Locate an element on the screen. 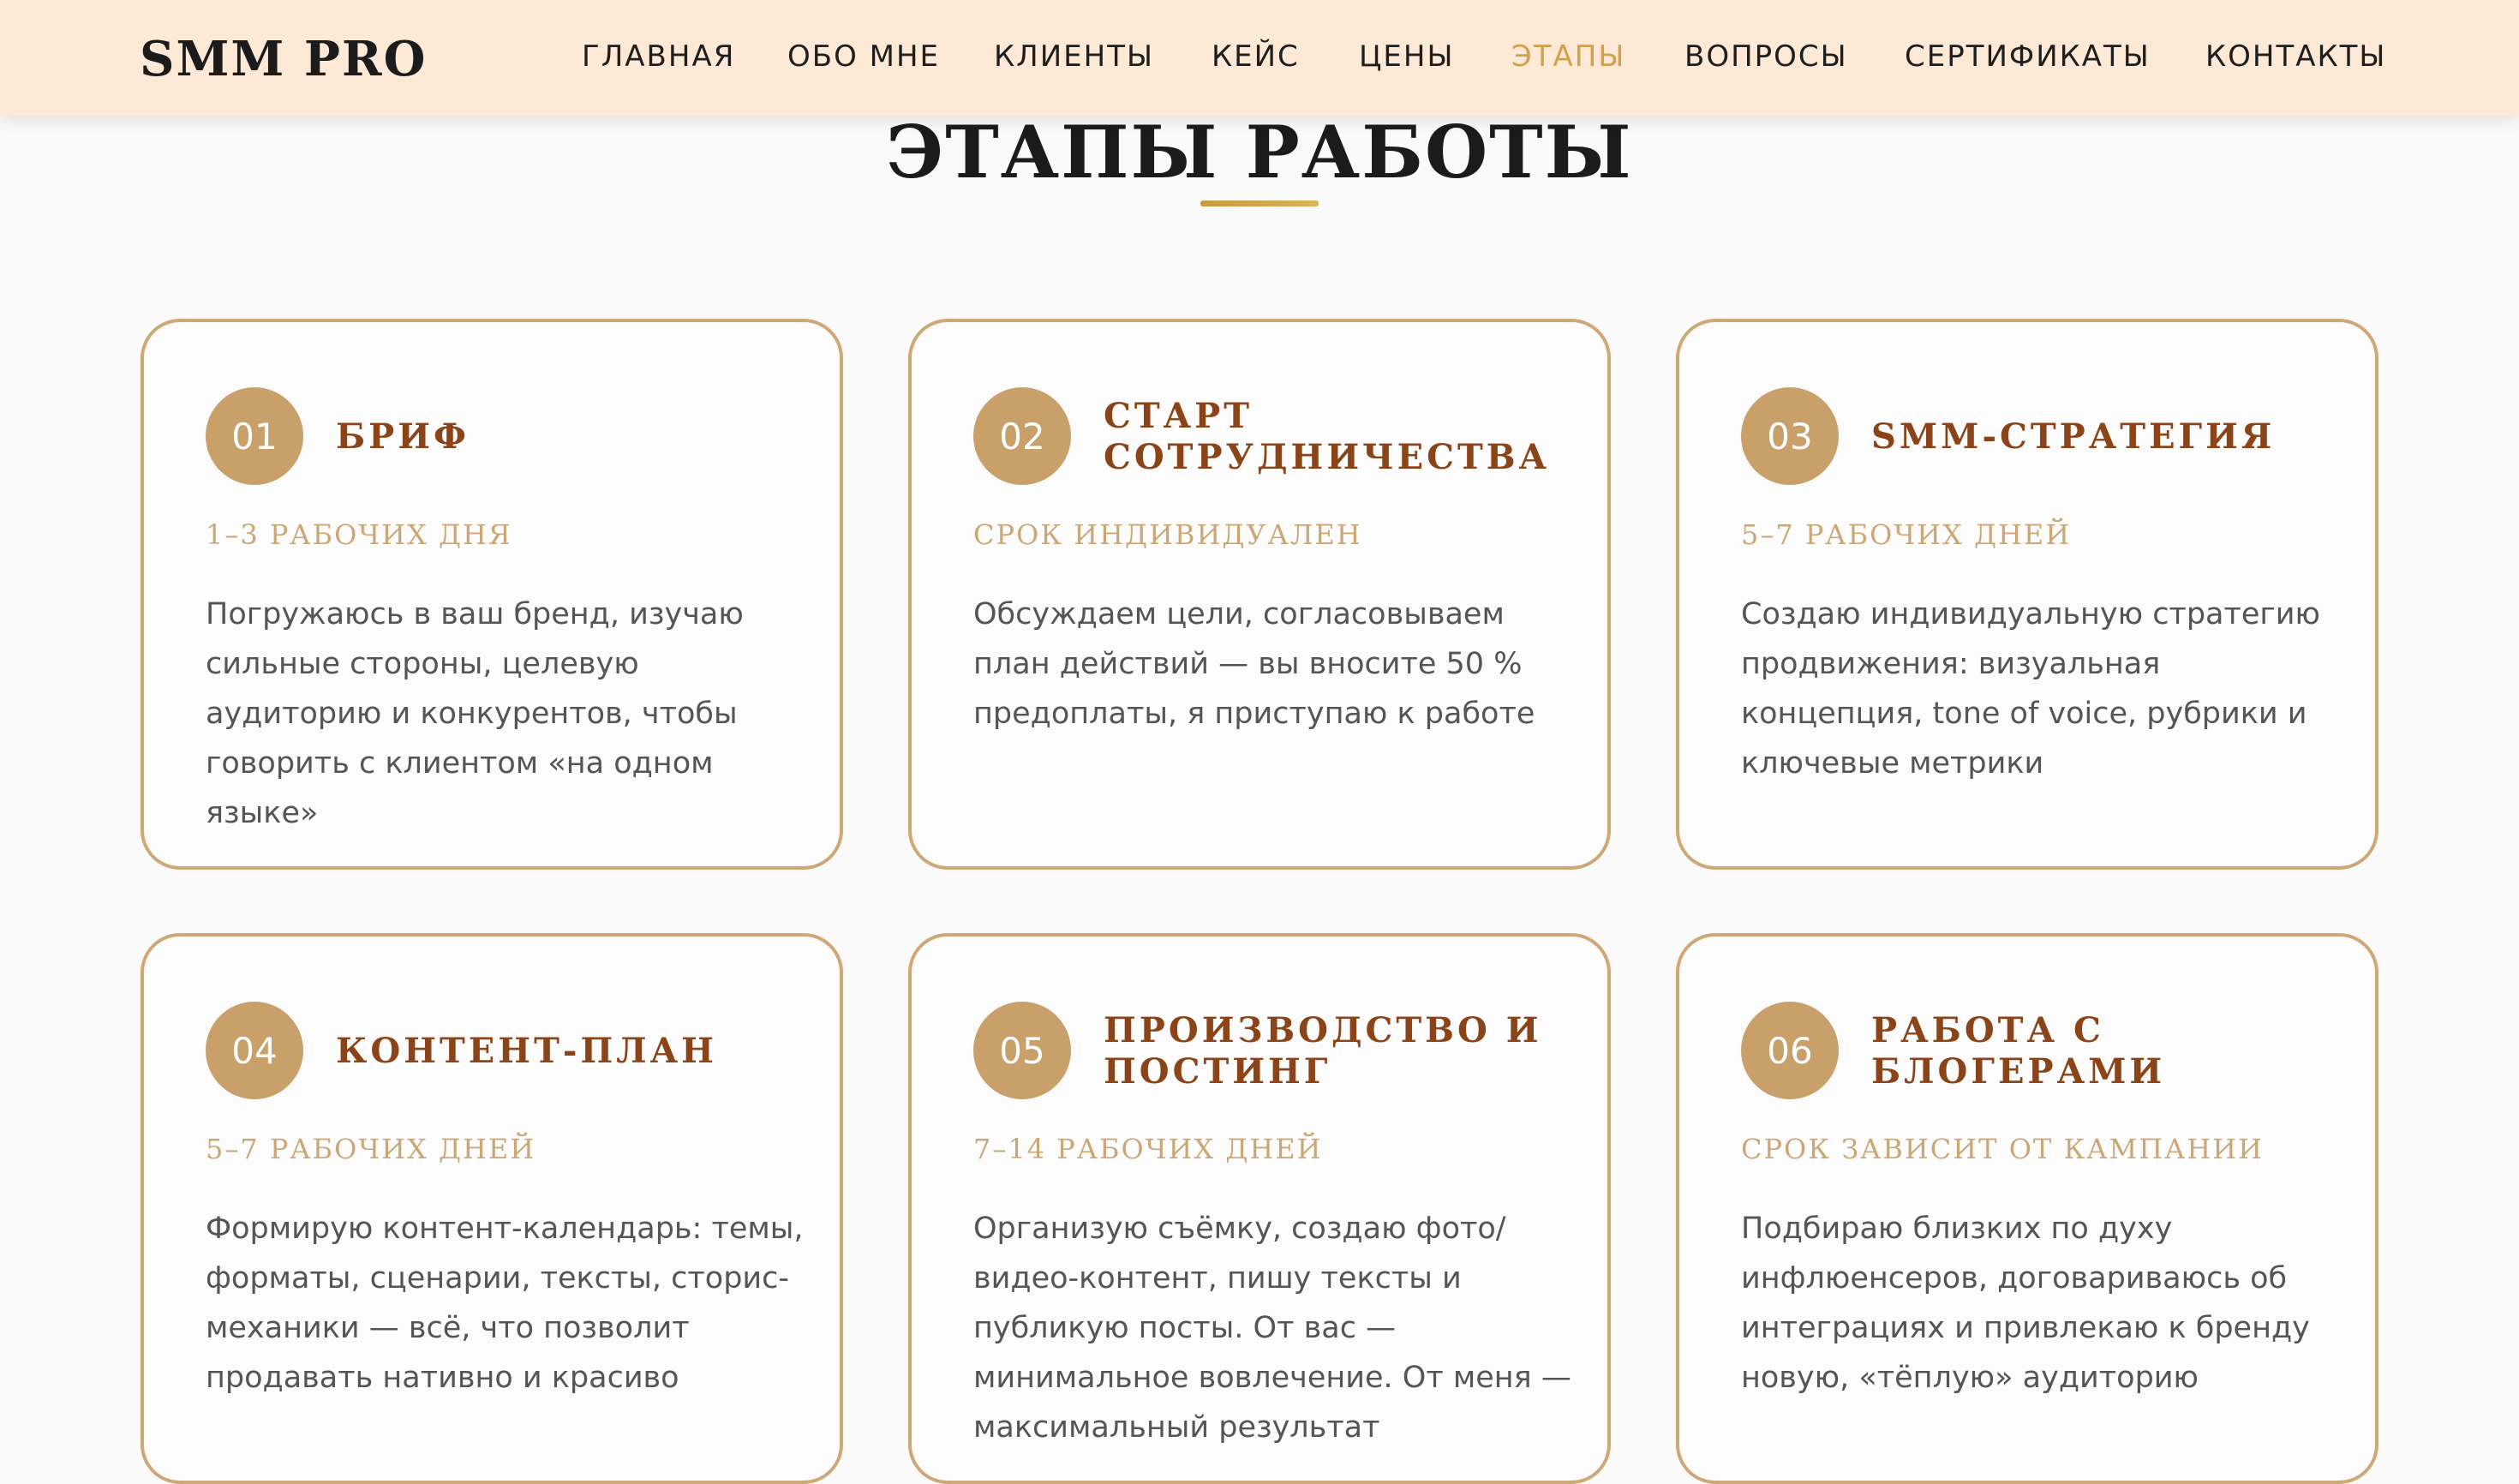 This screenshot has height=1484, width=2519. step-number-badge: 06 is located at coordinates (1790, 1050).